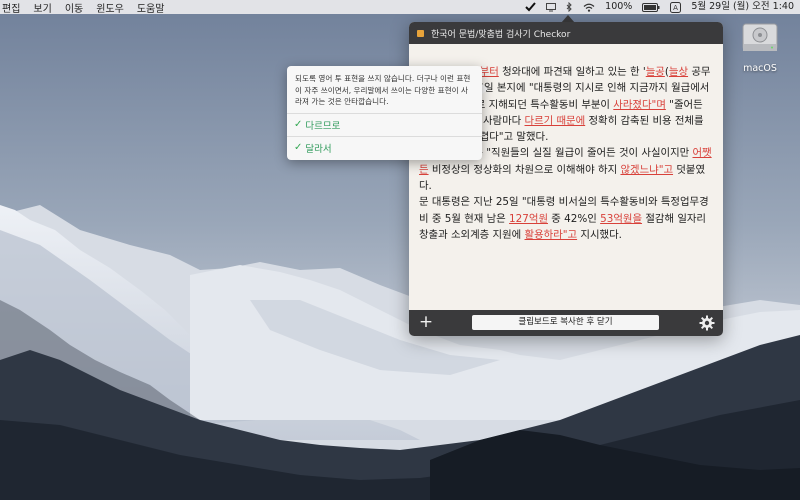 Image resolution: width=800 pixels, height=500 pixels. What do you see at coordinates (551, 7) in the screenshot?
I see `display-icon` at bounding box center [551, 7].